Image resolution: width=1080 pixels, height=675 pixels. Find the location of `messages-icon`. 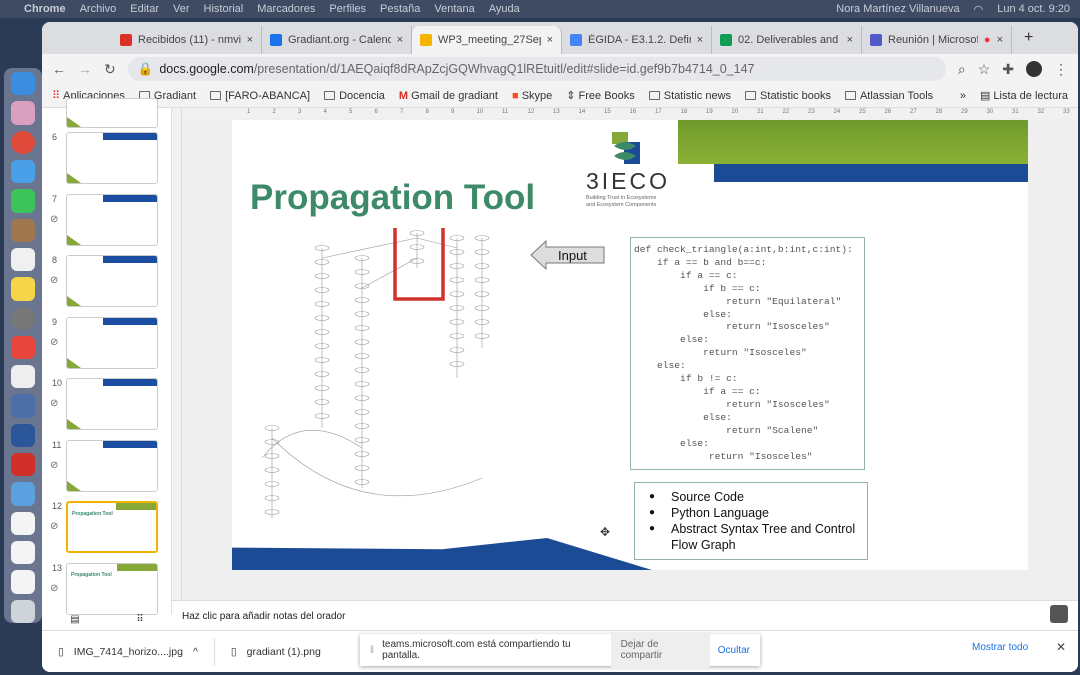

messages-icon is located at coordinates (23, 347).